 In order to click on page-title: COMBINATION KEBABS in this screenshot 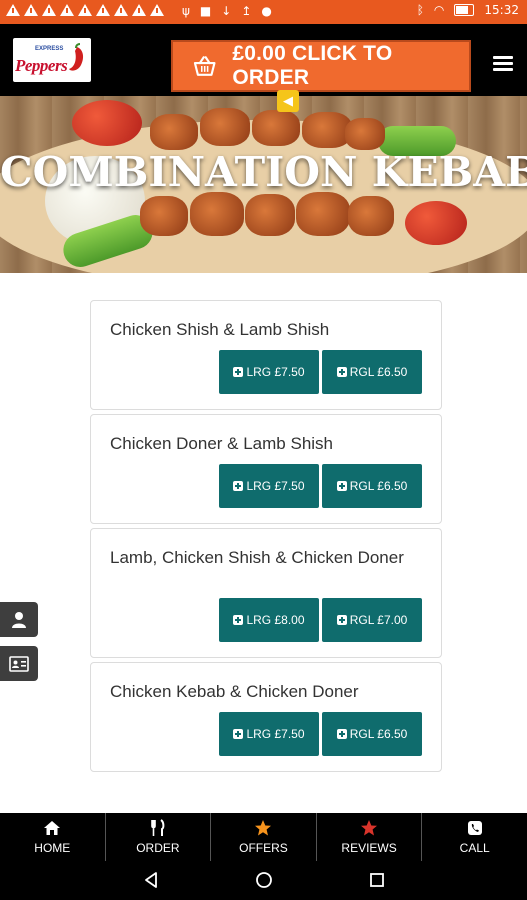, I will do `click(263, 172)`.